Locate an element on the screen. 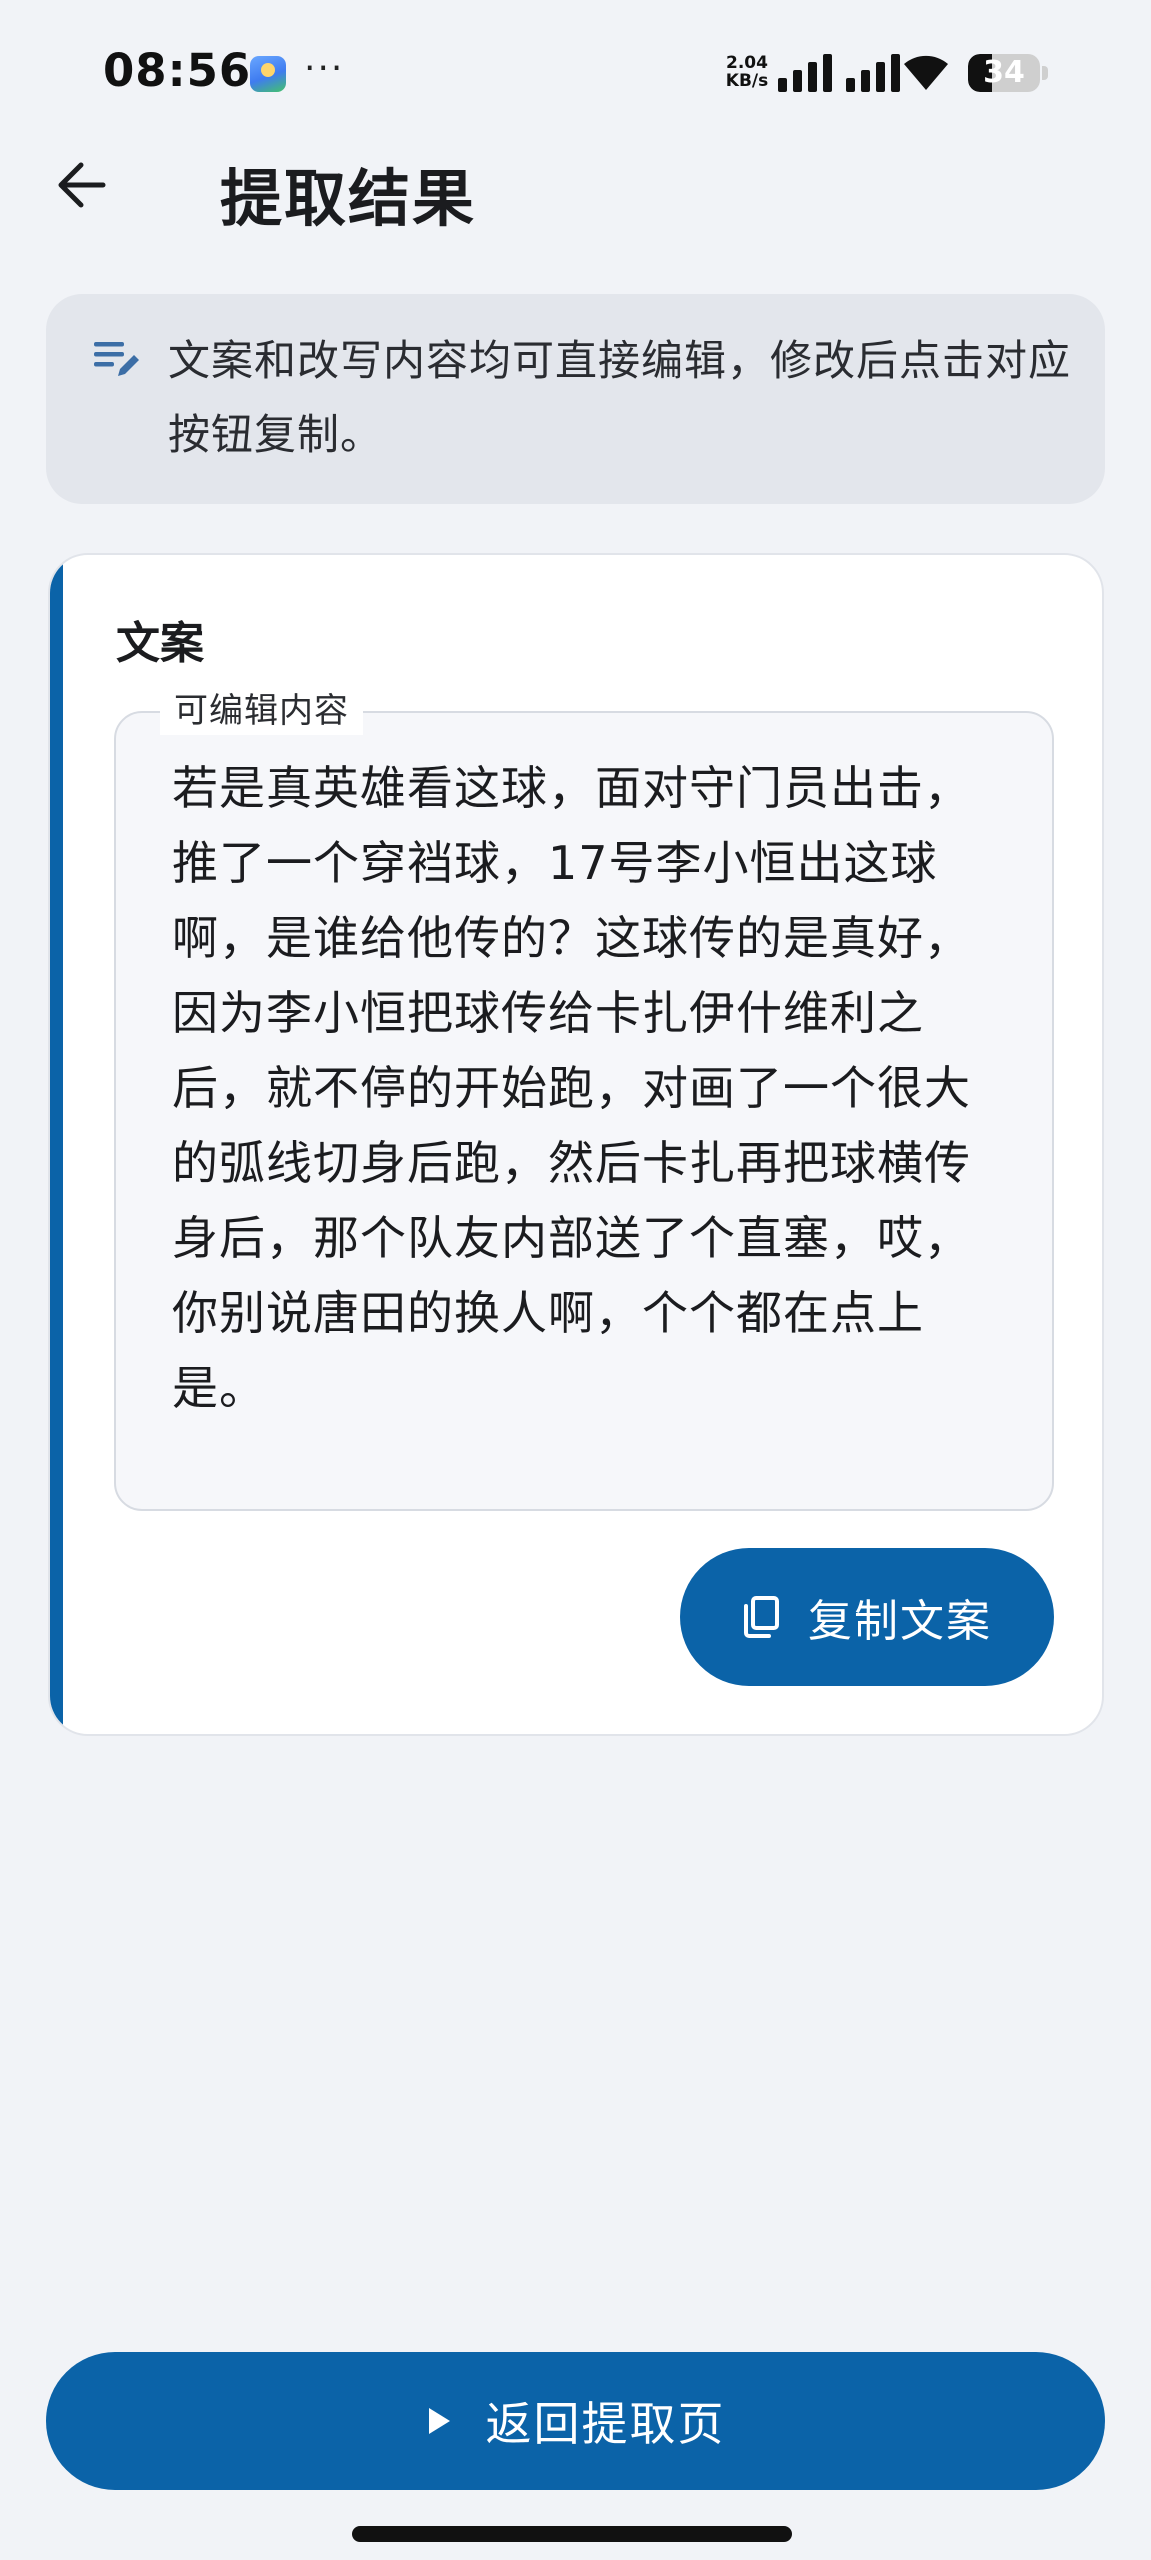 The width and height of the screenshot is (1151, 2560). network-speed: 2.04 KB/s is located at coordinates (747, 72).